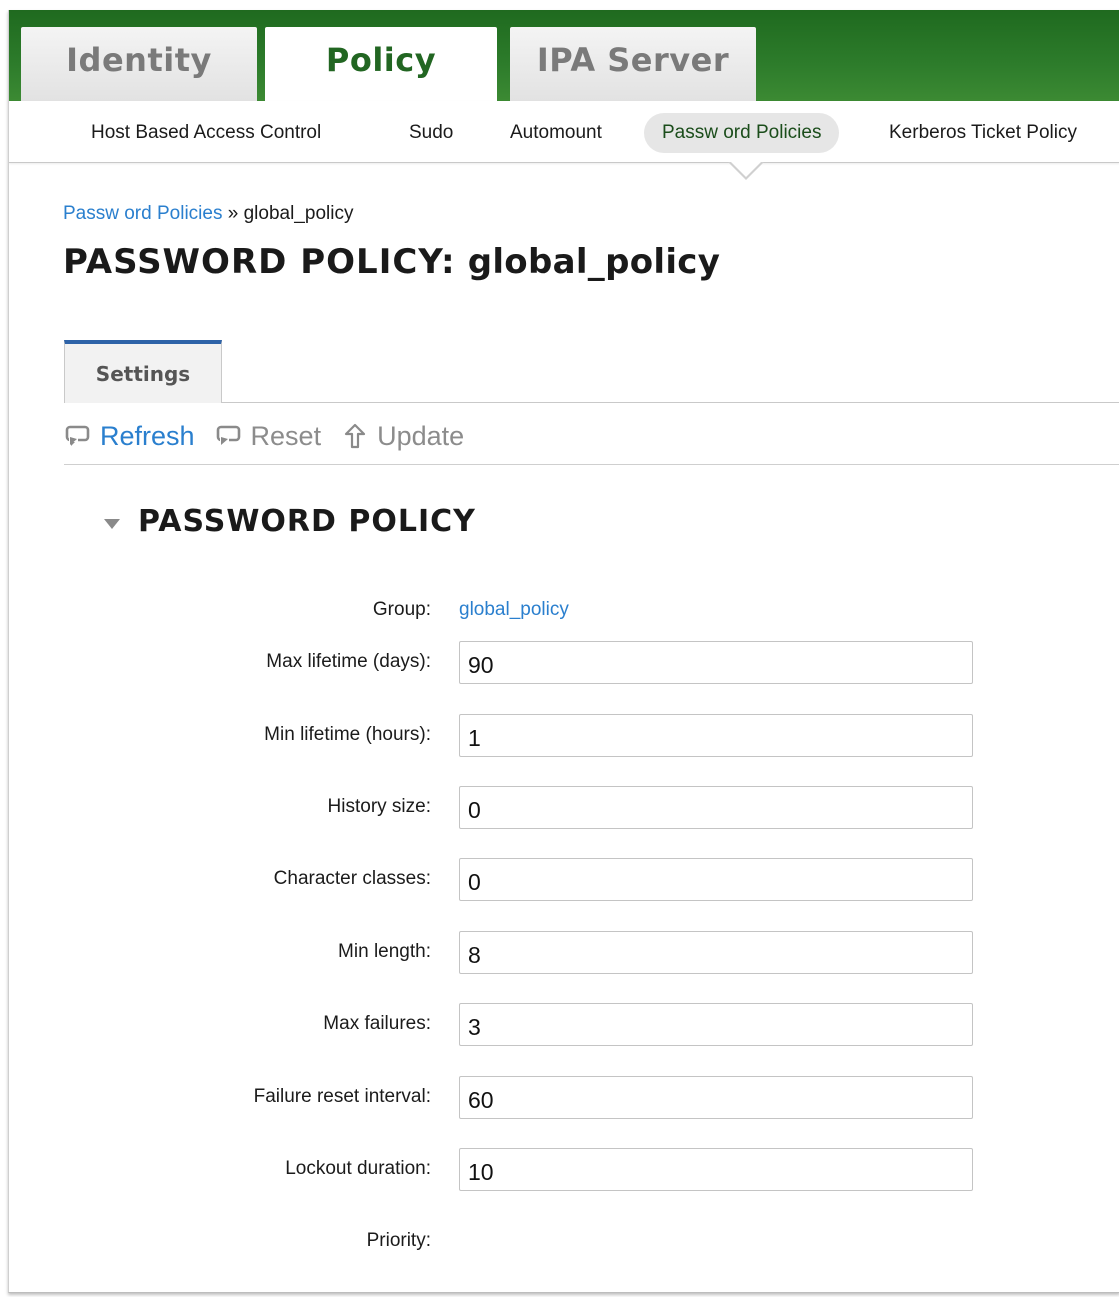  Describe the element at coordinates (591, 464) in the screenshot. I see `action-bar-divider` at that location.